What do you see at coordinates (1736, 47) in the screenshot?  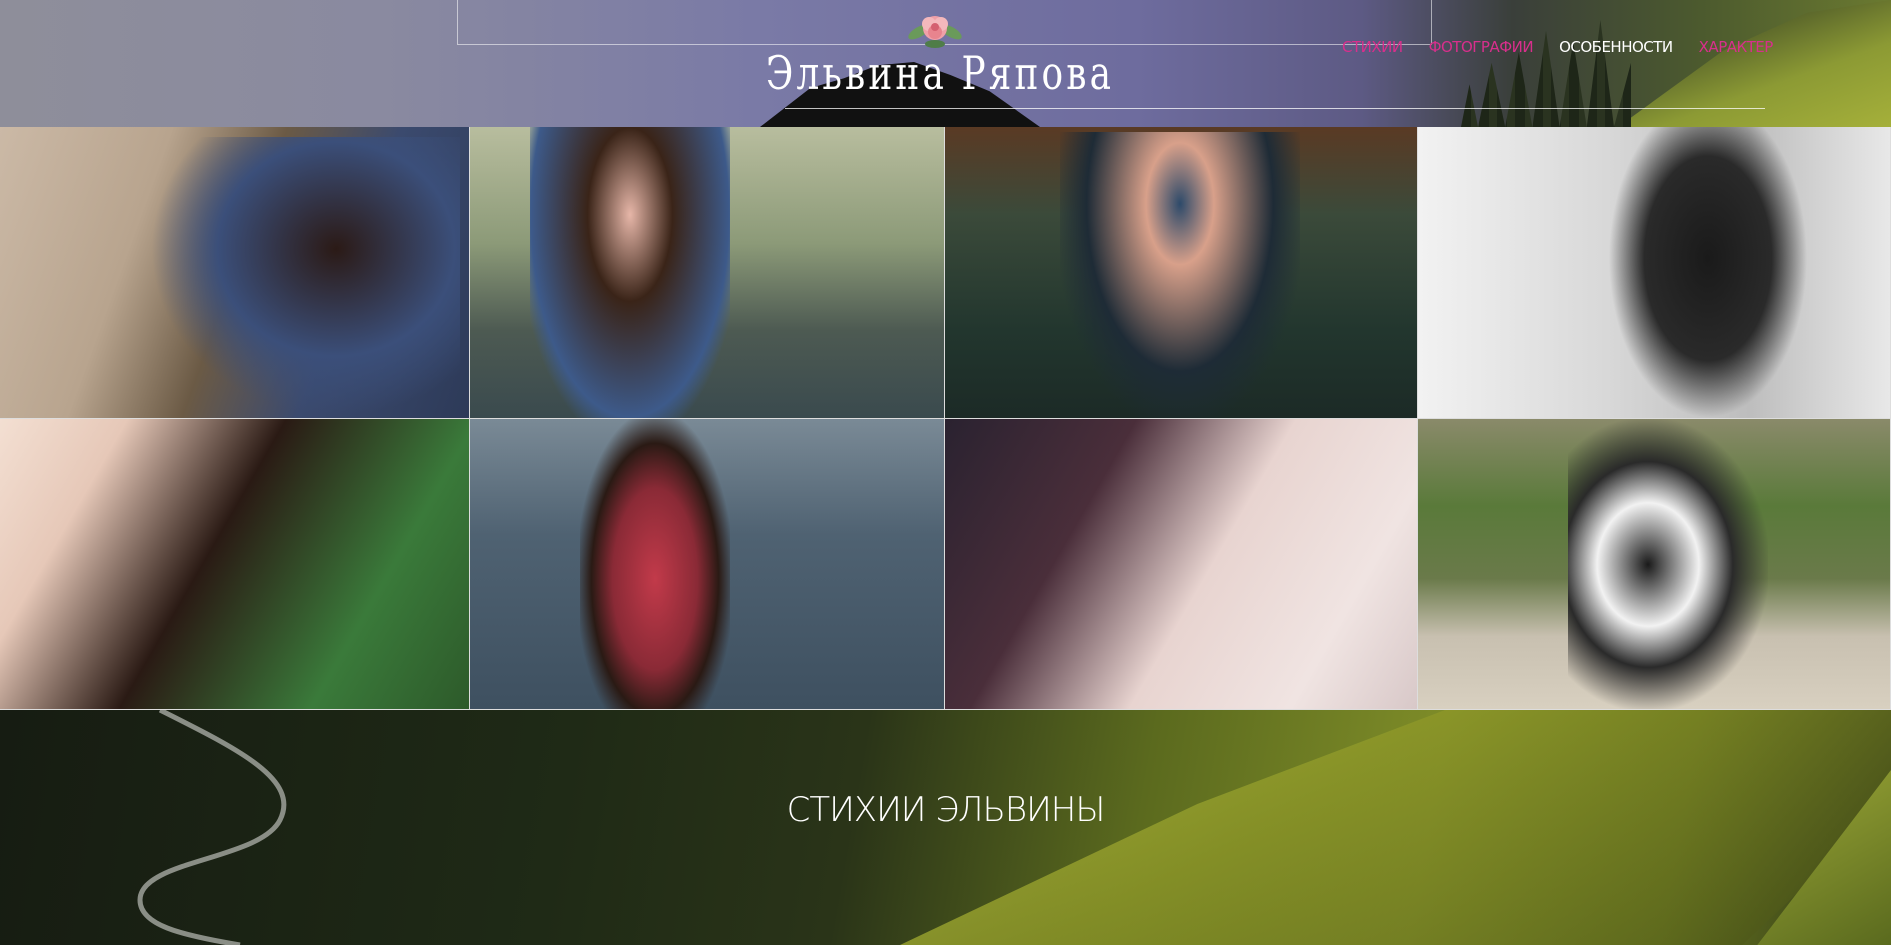 I see `nav-link-kharakter: ХАРАКТЕР` at bounding box center [1736, 47].